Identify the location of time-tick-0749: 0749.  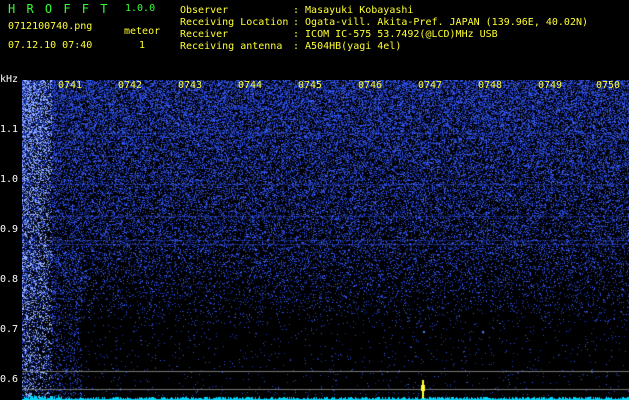
(550, 85).